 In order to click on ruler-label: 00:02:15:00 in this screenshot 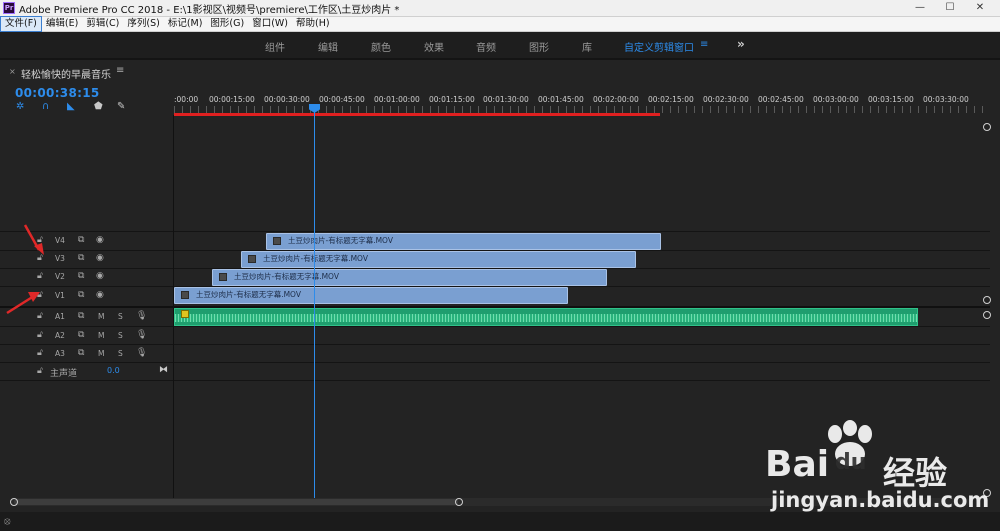, I will do `click(671, 99)`.